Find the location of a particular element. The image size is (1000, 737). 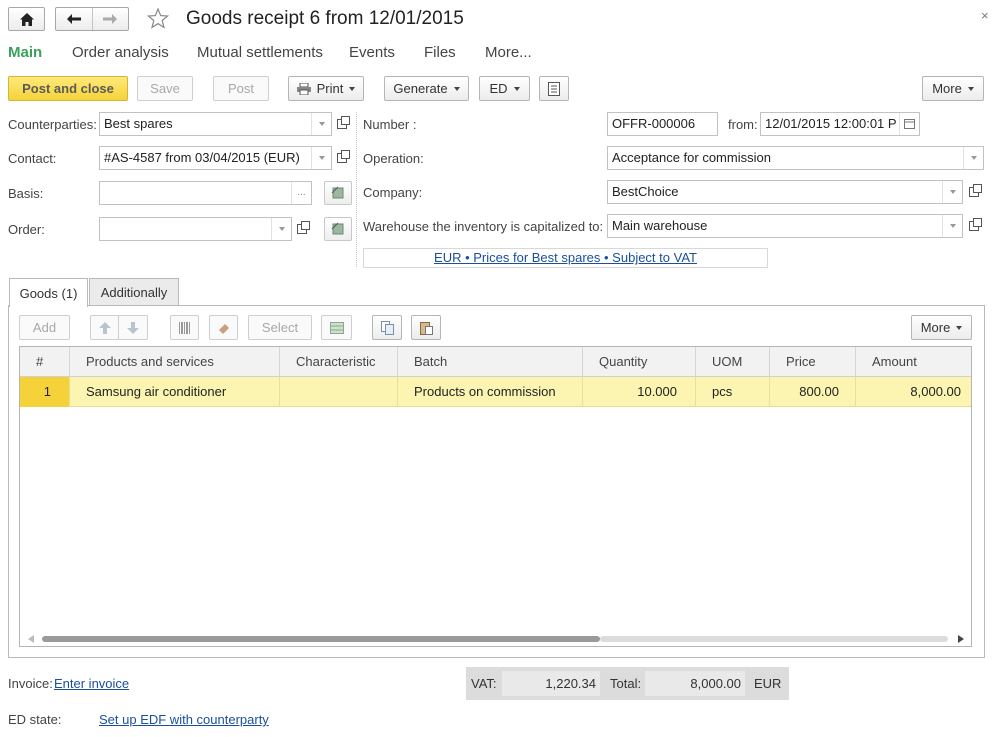

column-header: Characteristic is located at coordinates (339, 362).